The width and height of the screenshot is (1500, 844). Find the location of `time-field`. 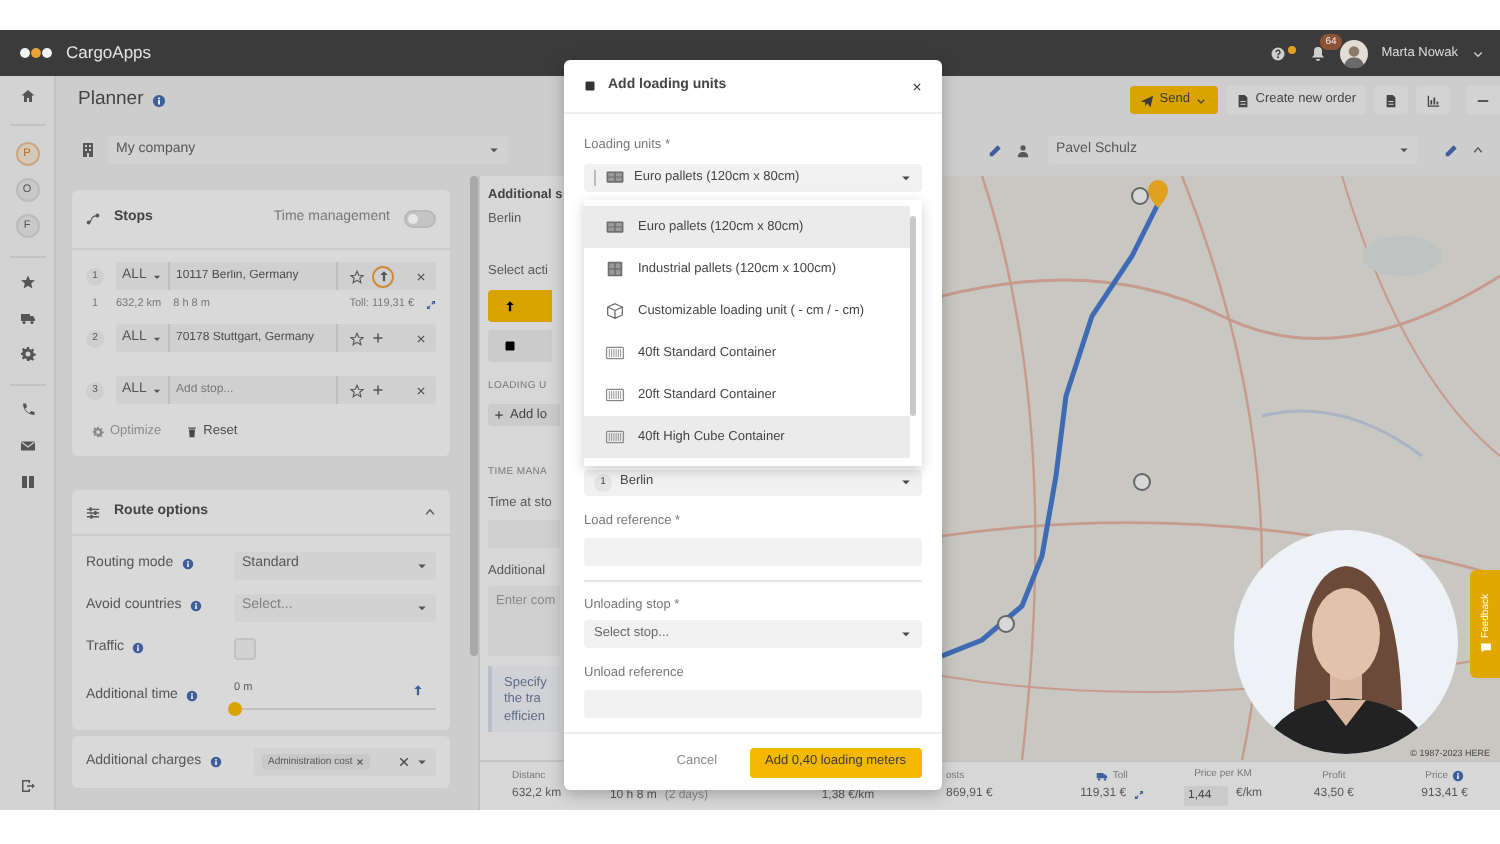

time-field is located at coordinates (524, 534).